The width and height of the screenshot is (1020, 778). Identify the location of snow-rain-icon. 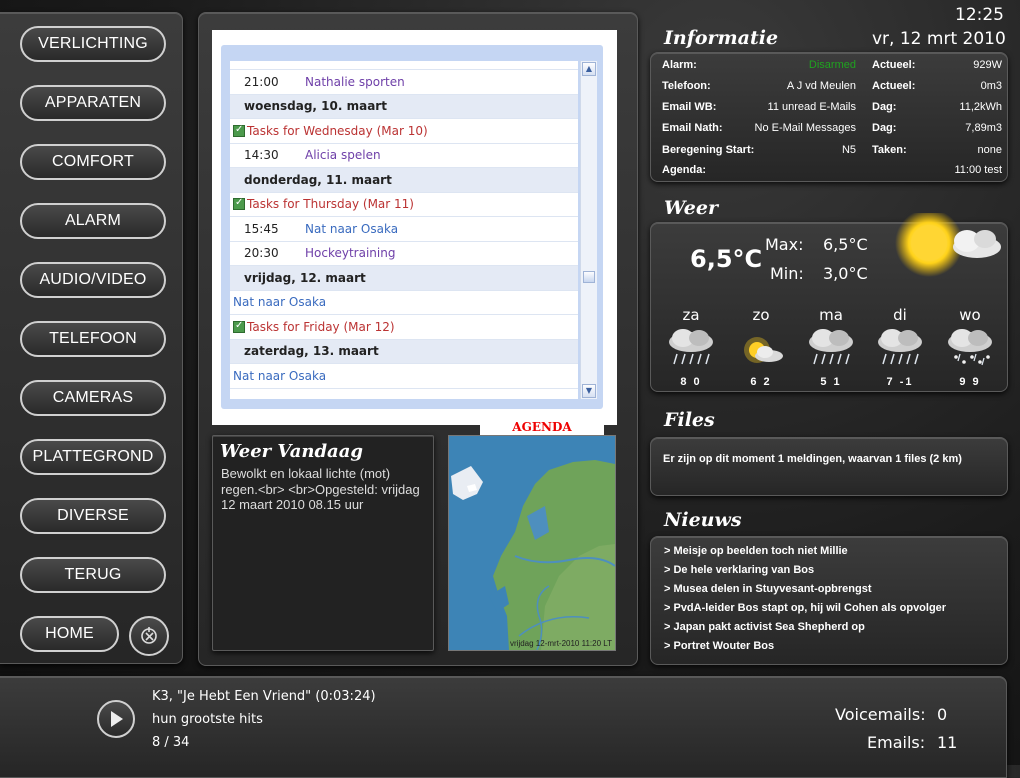
(970, 348).